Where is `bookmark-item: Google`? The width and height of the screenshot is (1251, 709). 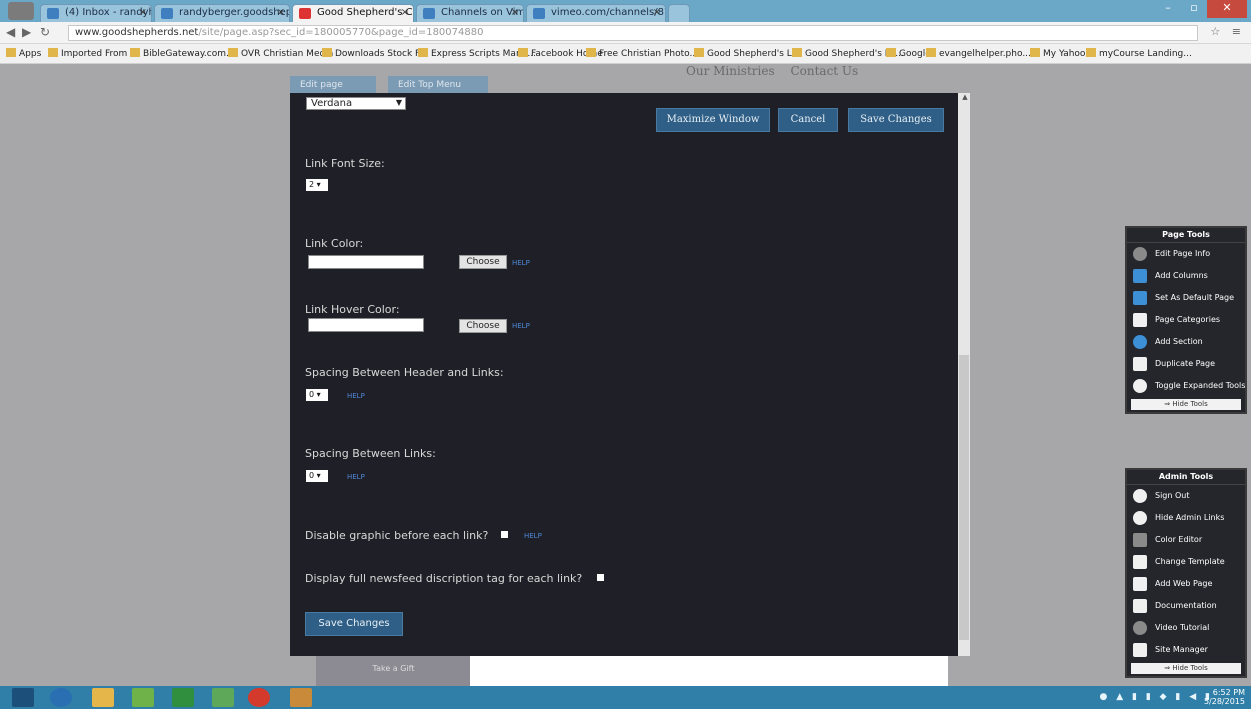 bookmark-item: Google is located at coordinates (908, 53).